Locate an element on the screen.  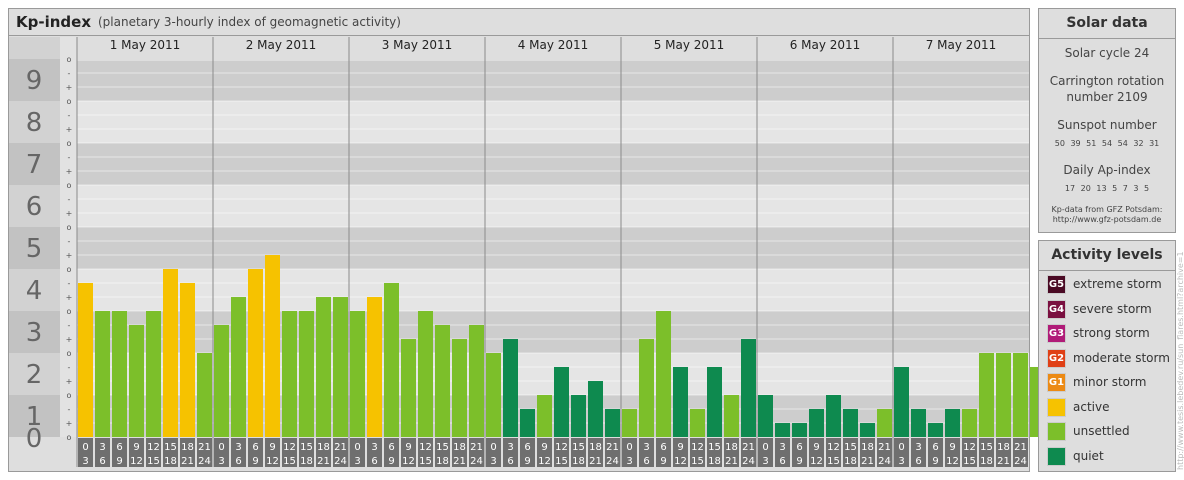
interval-start-label: 6 is located at coordinates (663, 447).